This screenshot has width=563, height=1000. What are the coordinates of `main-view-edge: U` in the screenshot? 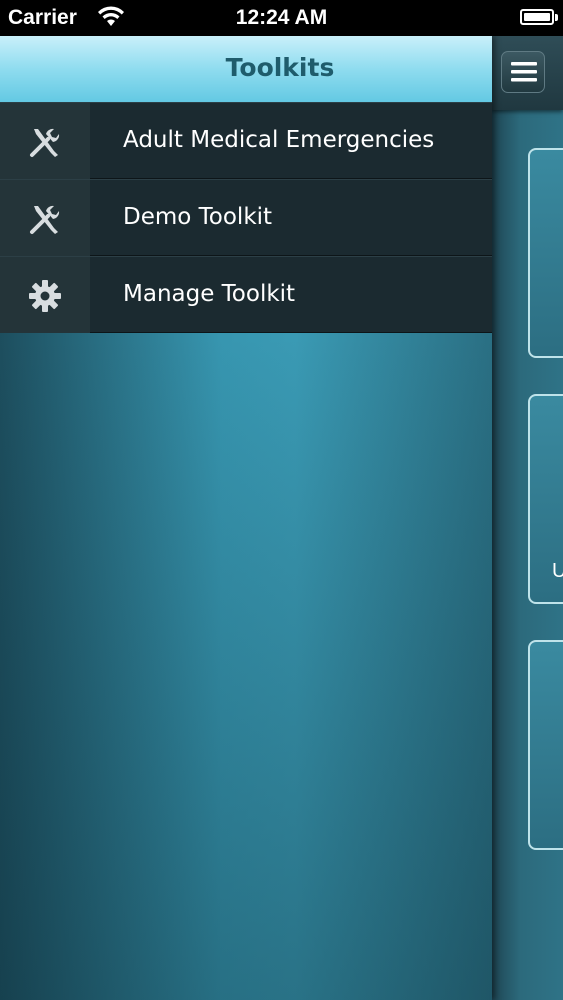 It's located at (527, 518).